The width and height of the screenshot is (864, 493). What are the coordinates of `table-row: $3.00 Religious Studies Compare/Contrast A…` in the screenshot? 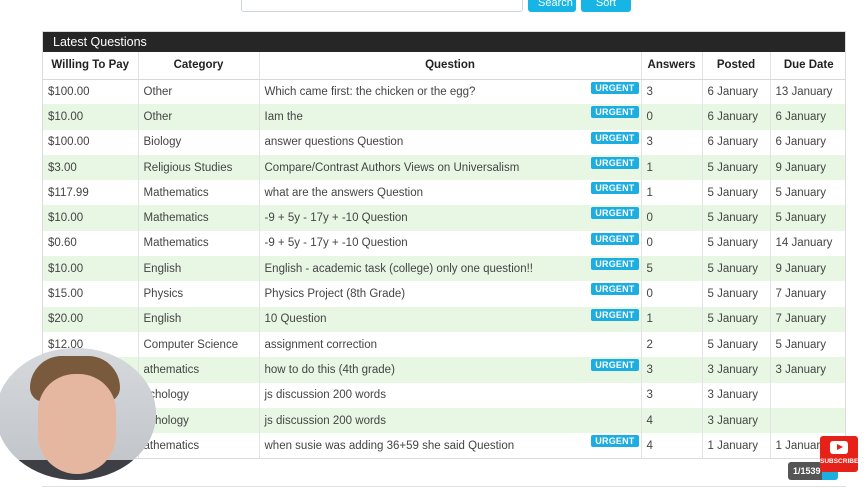 It's located at (444, 167).